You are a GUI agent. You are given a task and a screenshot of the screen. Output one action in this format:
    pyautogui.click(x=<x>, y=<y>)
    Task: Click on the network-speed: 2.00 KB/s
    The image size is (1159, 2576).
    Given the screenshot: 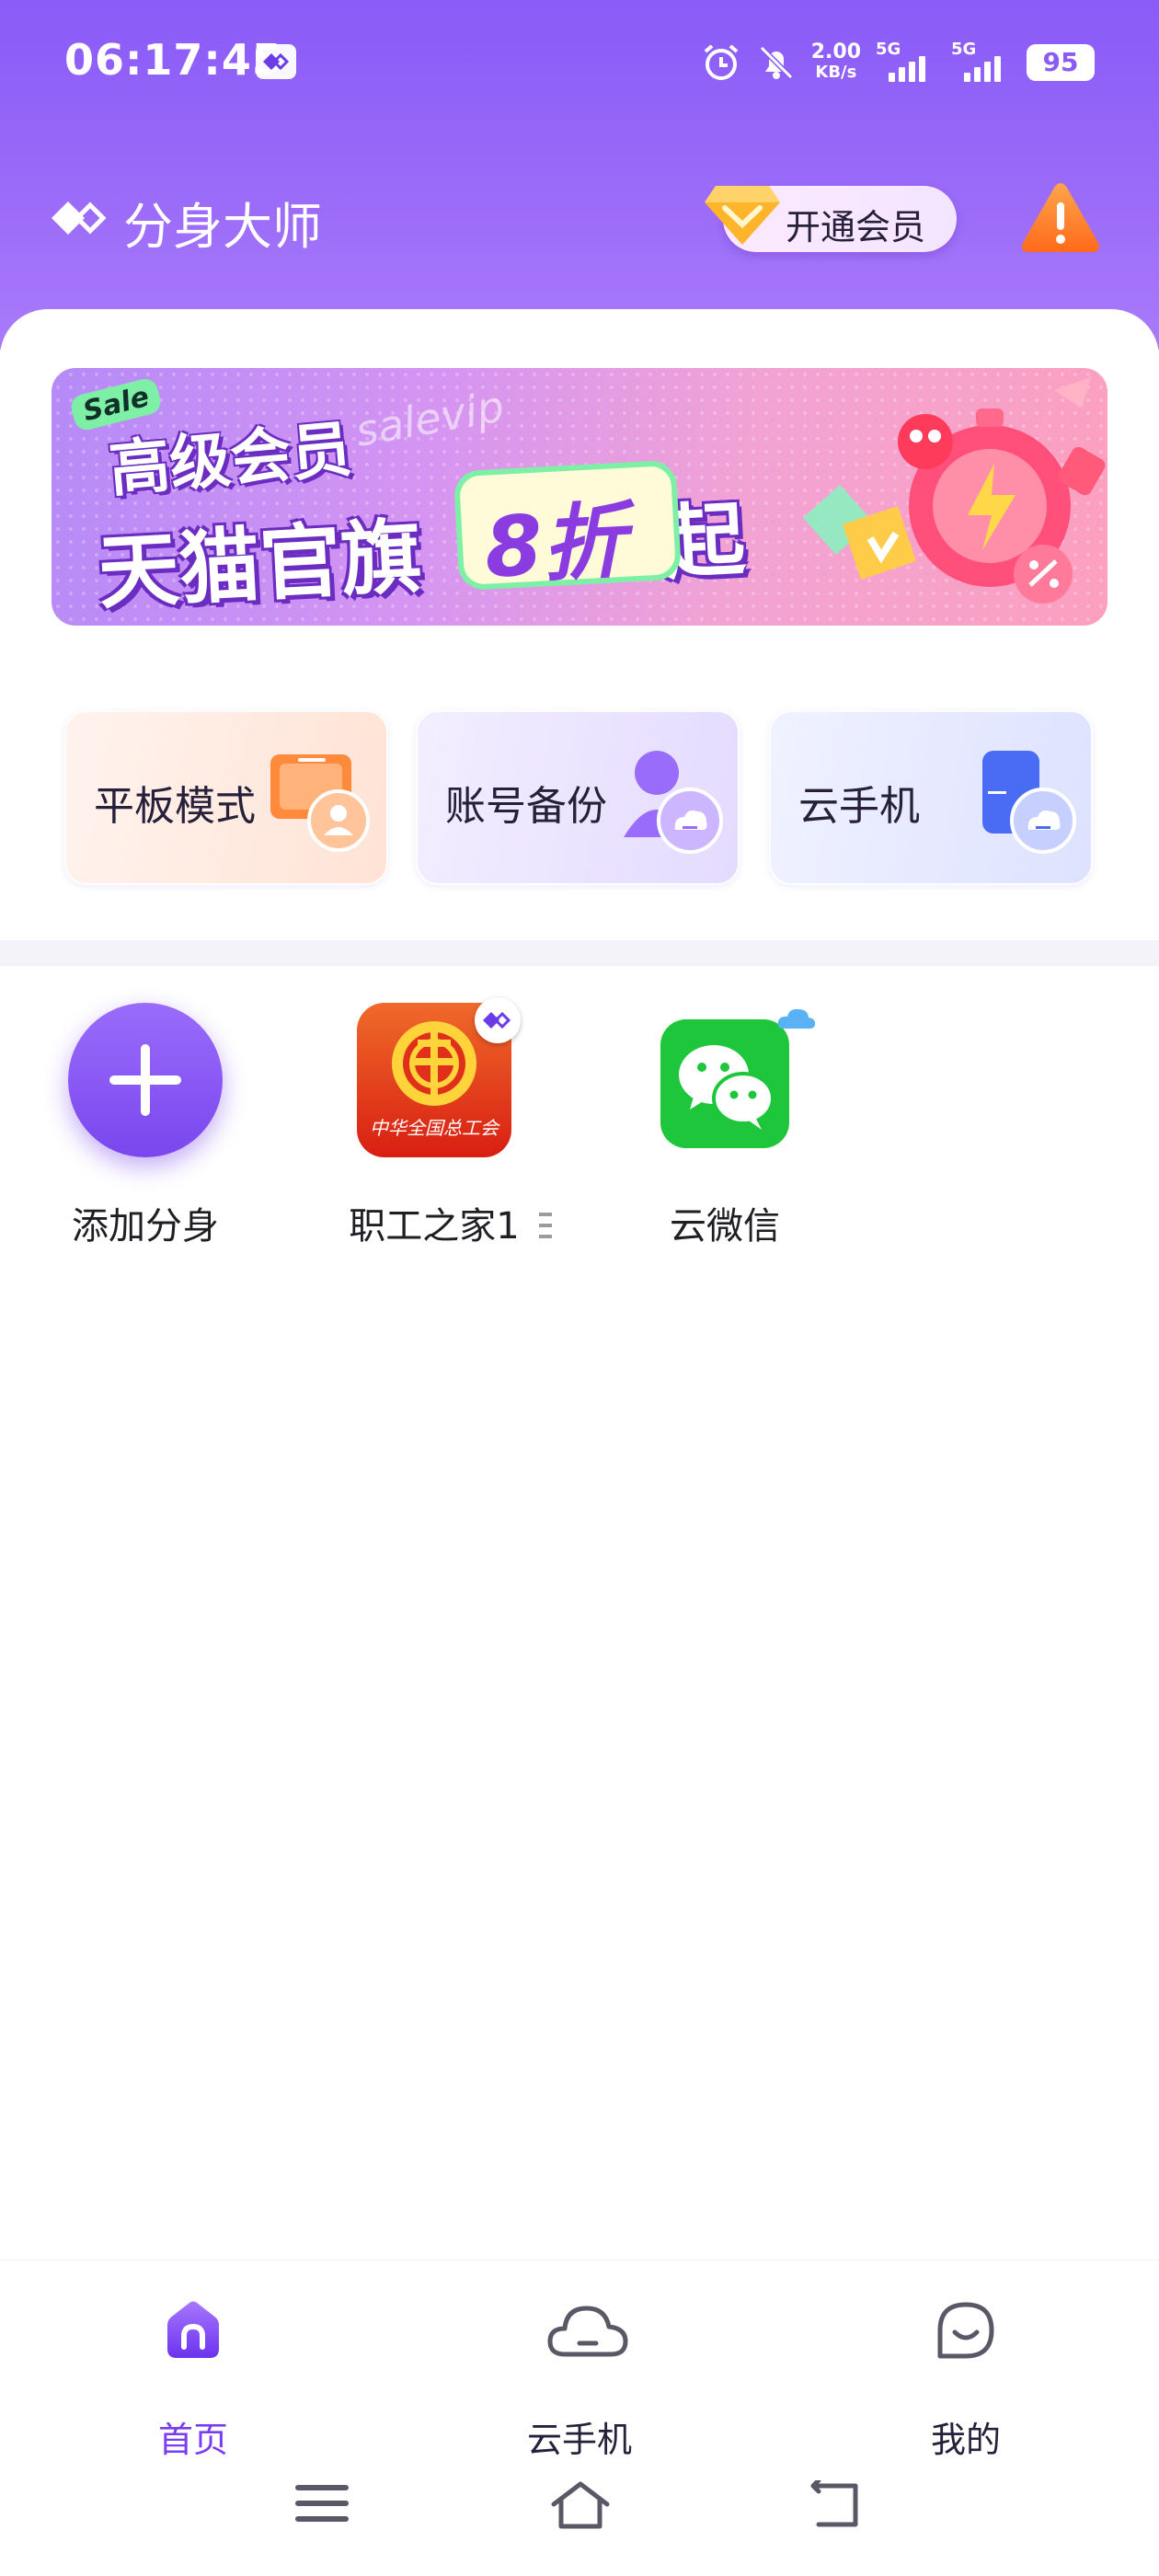 What is the action you would take?
    pyautogui.click(x=836, y=62)
    